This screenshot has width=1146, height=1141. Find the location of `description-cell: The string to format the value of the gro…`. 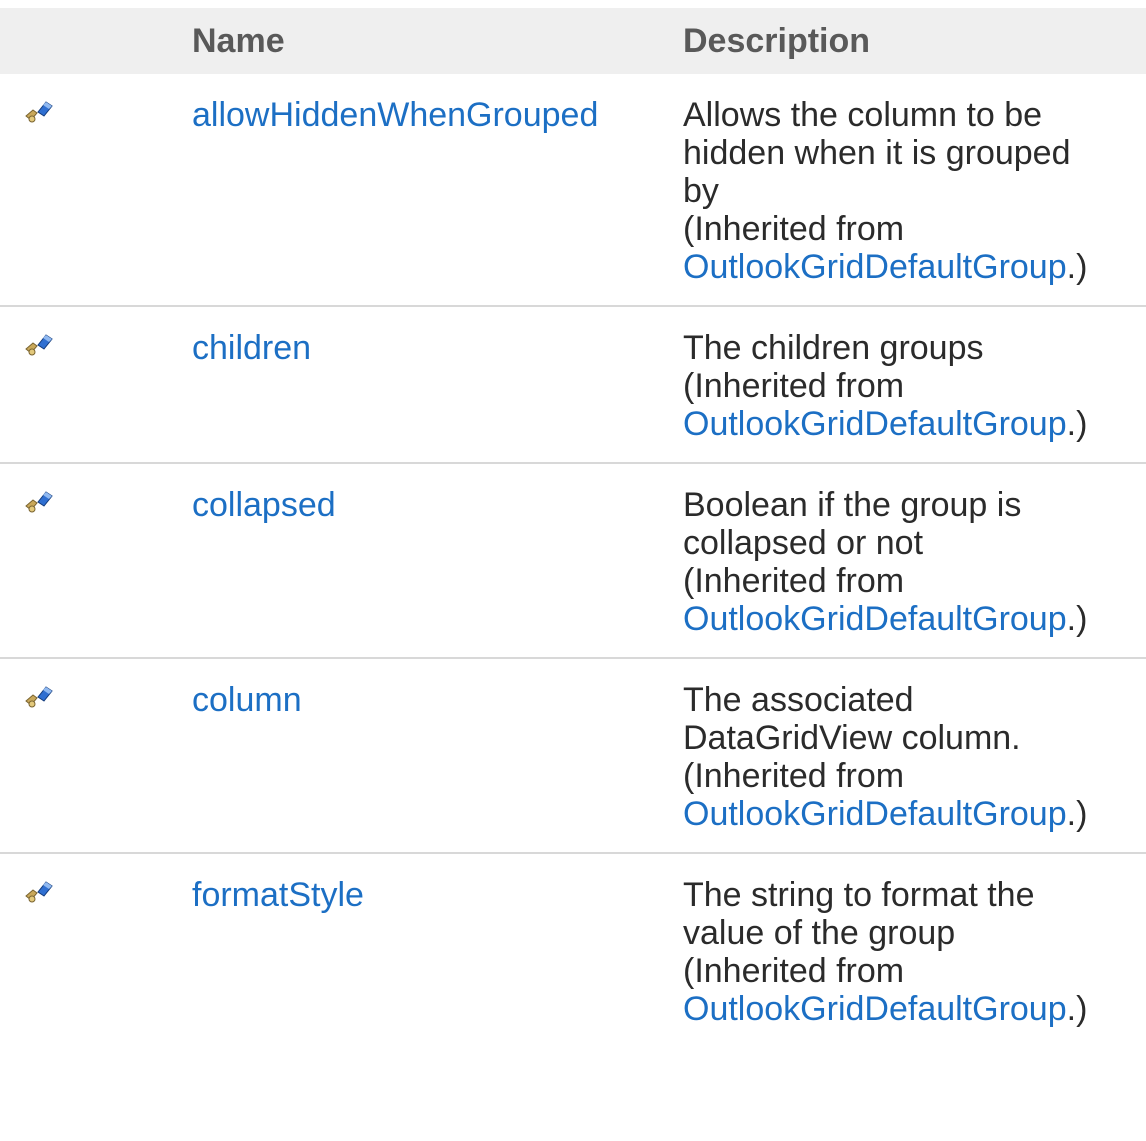

description-cell: The string to format the value of the gro… is located at coordinates (906, 950).